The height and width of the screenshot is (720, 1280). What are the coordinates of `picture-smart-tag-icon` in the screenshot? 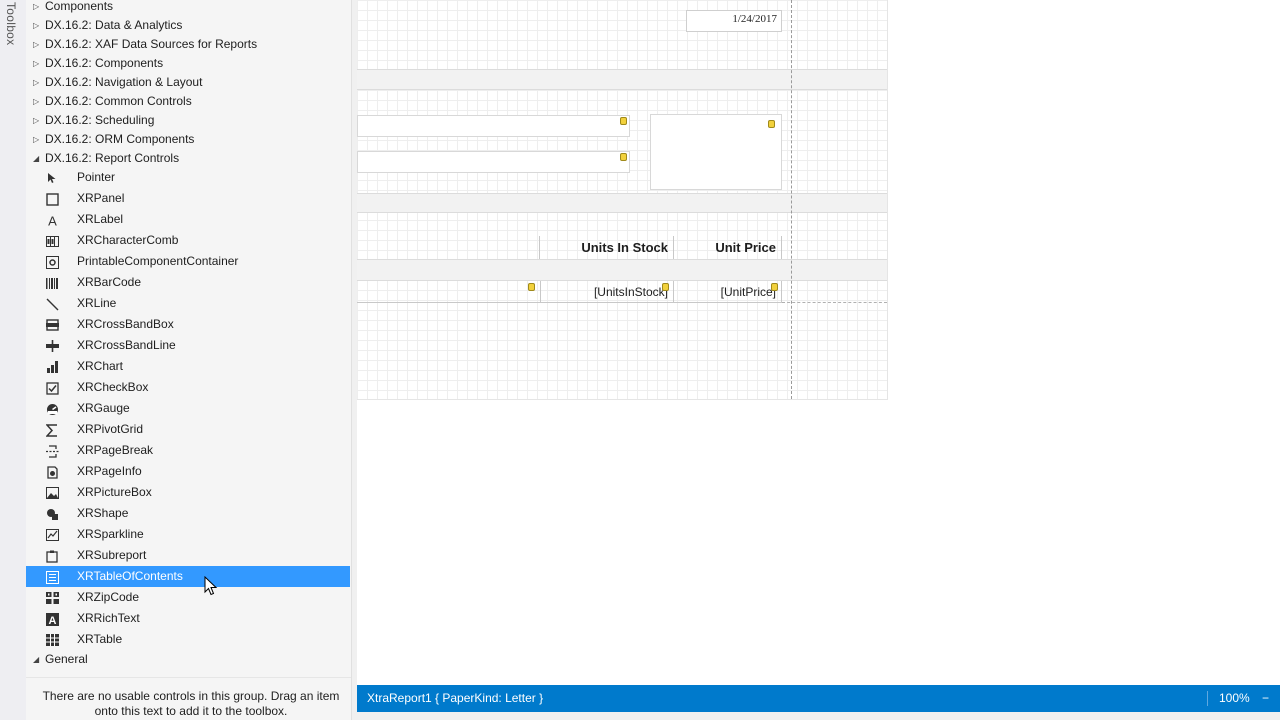 It's located at (771, 124).